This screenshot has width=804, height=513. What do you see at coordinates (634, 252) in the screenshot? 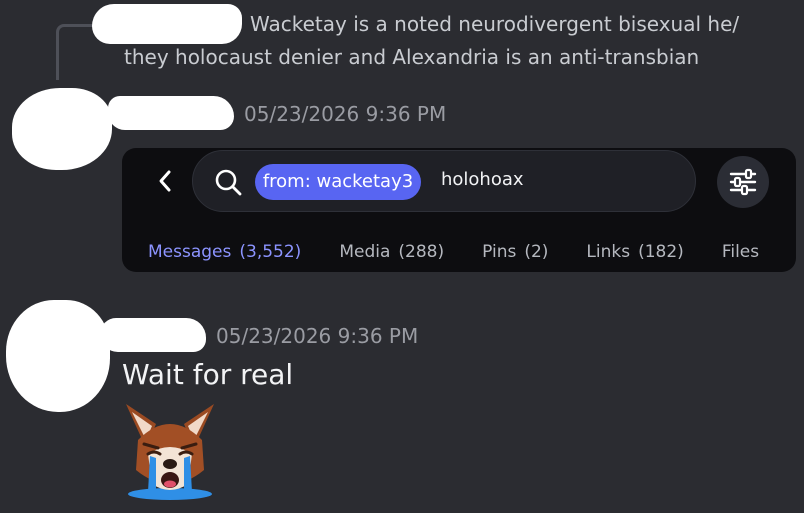
I see `tab-links: Links (182)` at bounding box center [634, 252].